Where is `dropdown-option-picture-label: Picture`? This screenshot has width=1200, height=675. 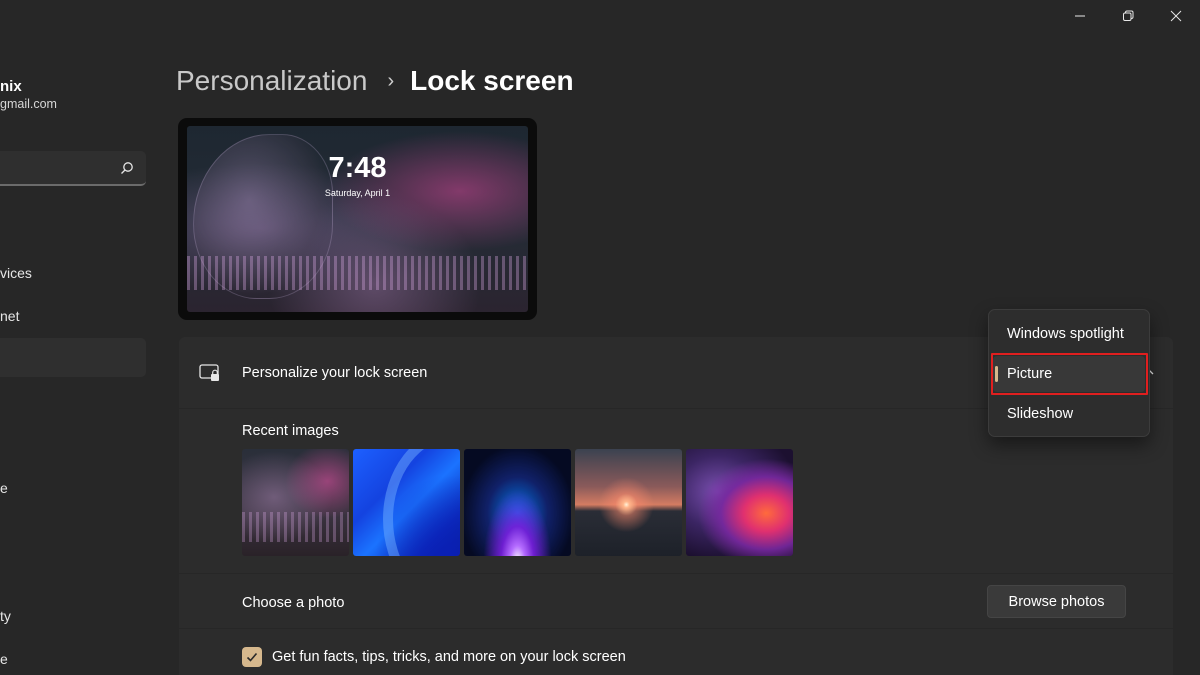 dropdown-option-picture-label: Picture is located at coordinates (1030, 374).